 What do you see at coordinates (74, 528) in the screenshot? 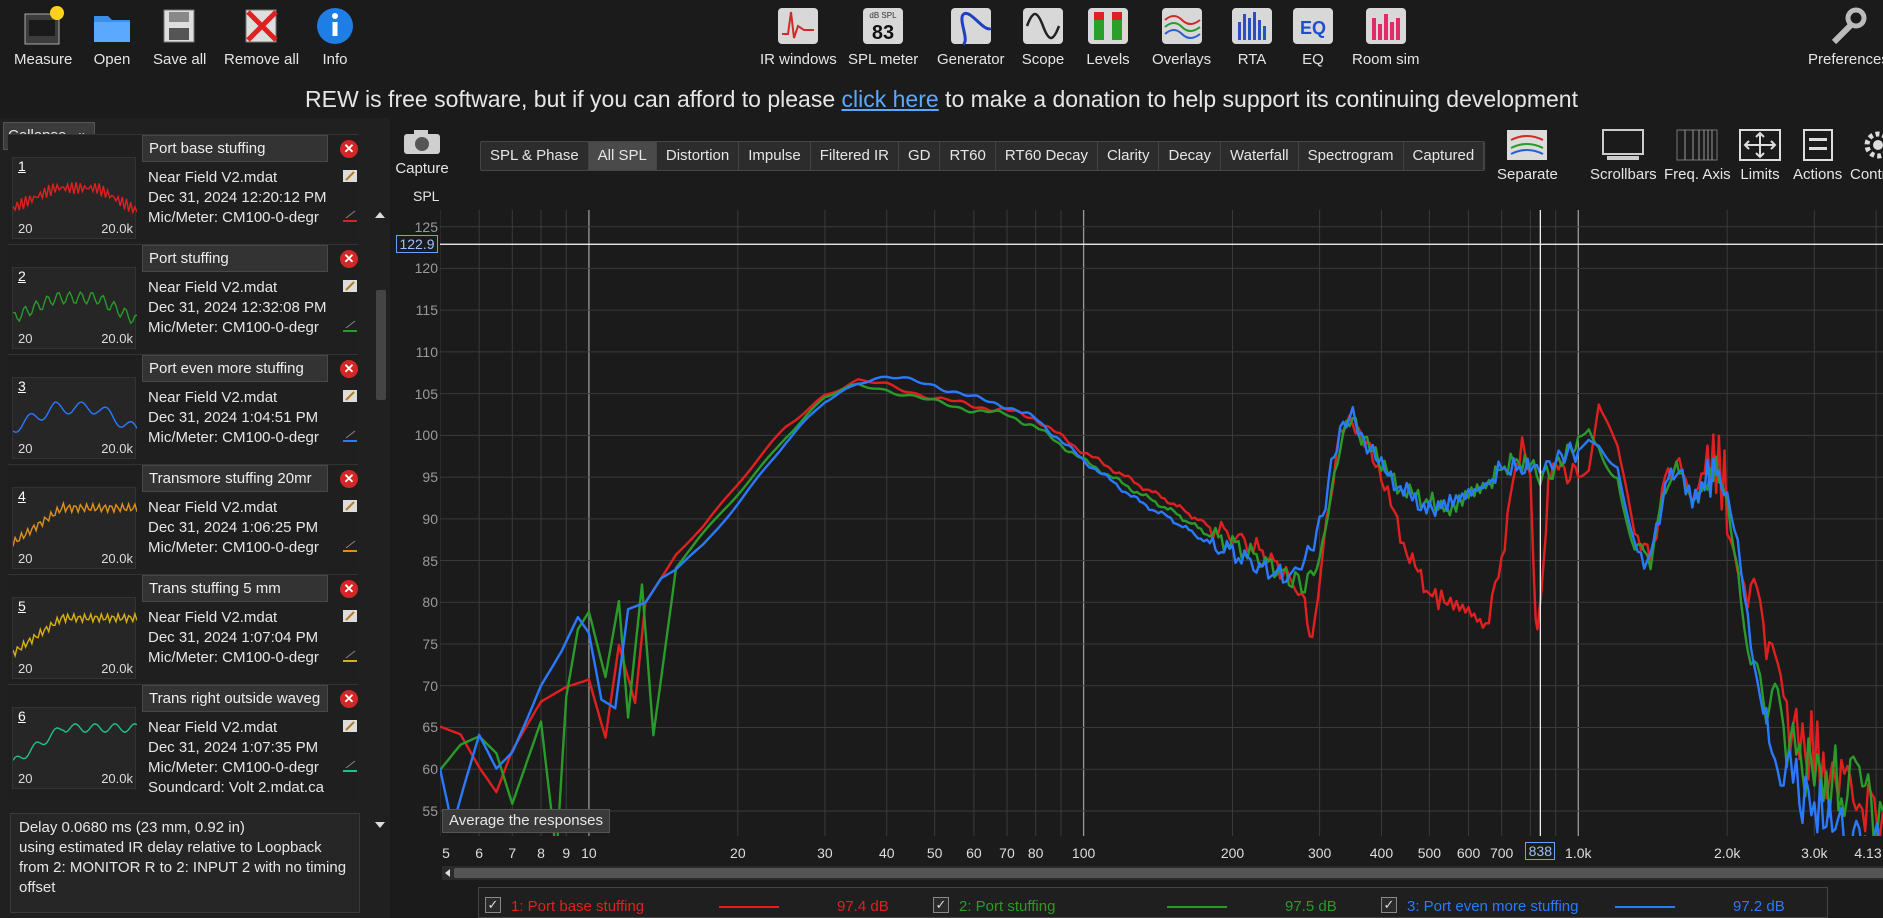
I see `measurement-thumbnail: 4 20 20.0k` at bounding box center [74, 528].